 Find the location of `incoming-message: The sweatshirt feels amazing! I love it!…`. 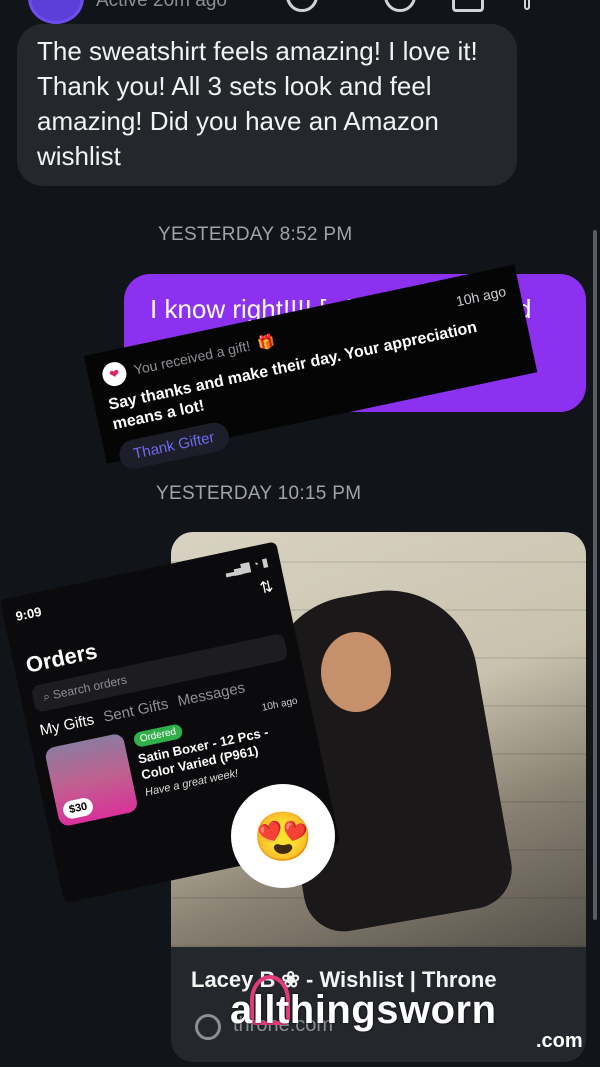

incoming-message: The sweatshirt feels amazing! I love it!… is located at coordinates (267, 105).